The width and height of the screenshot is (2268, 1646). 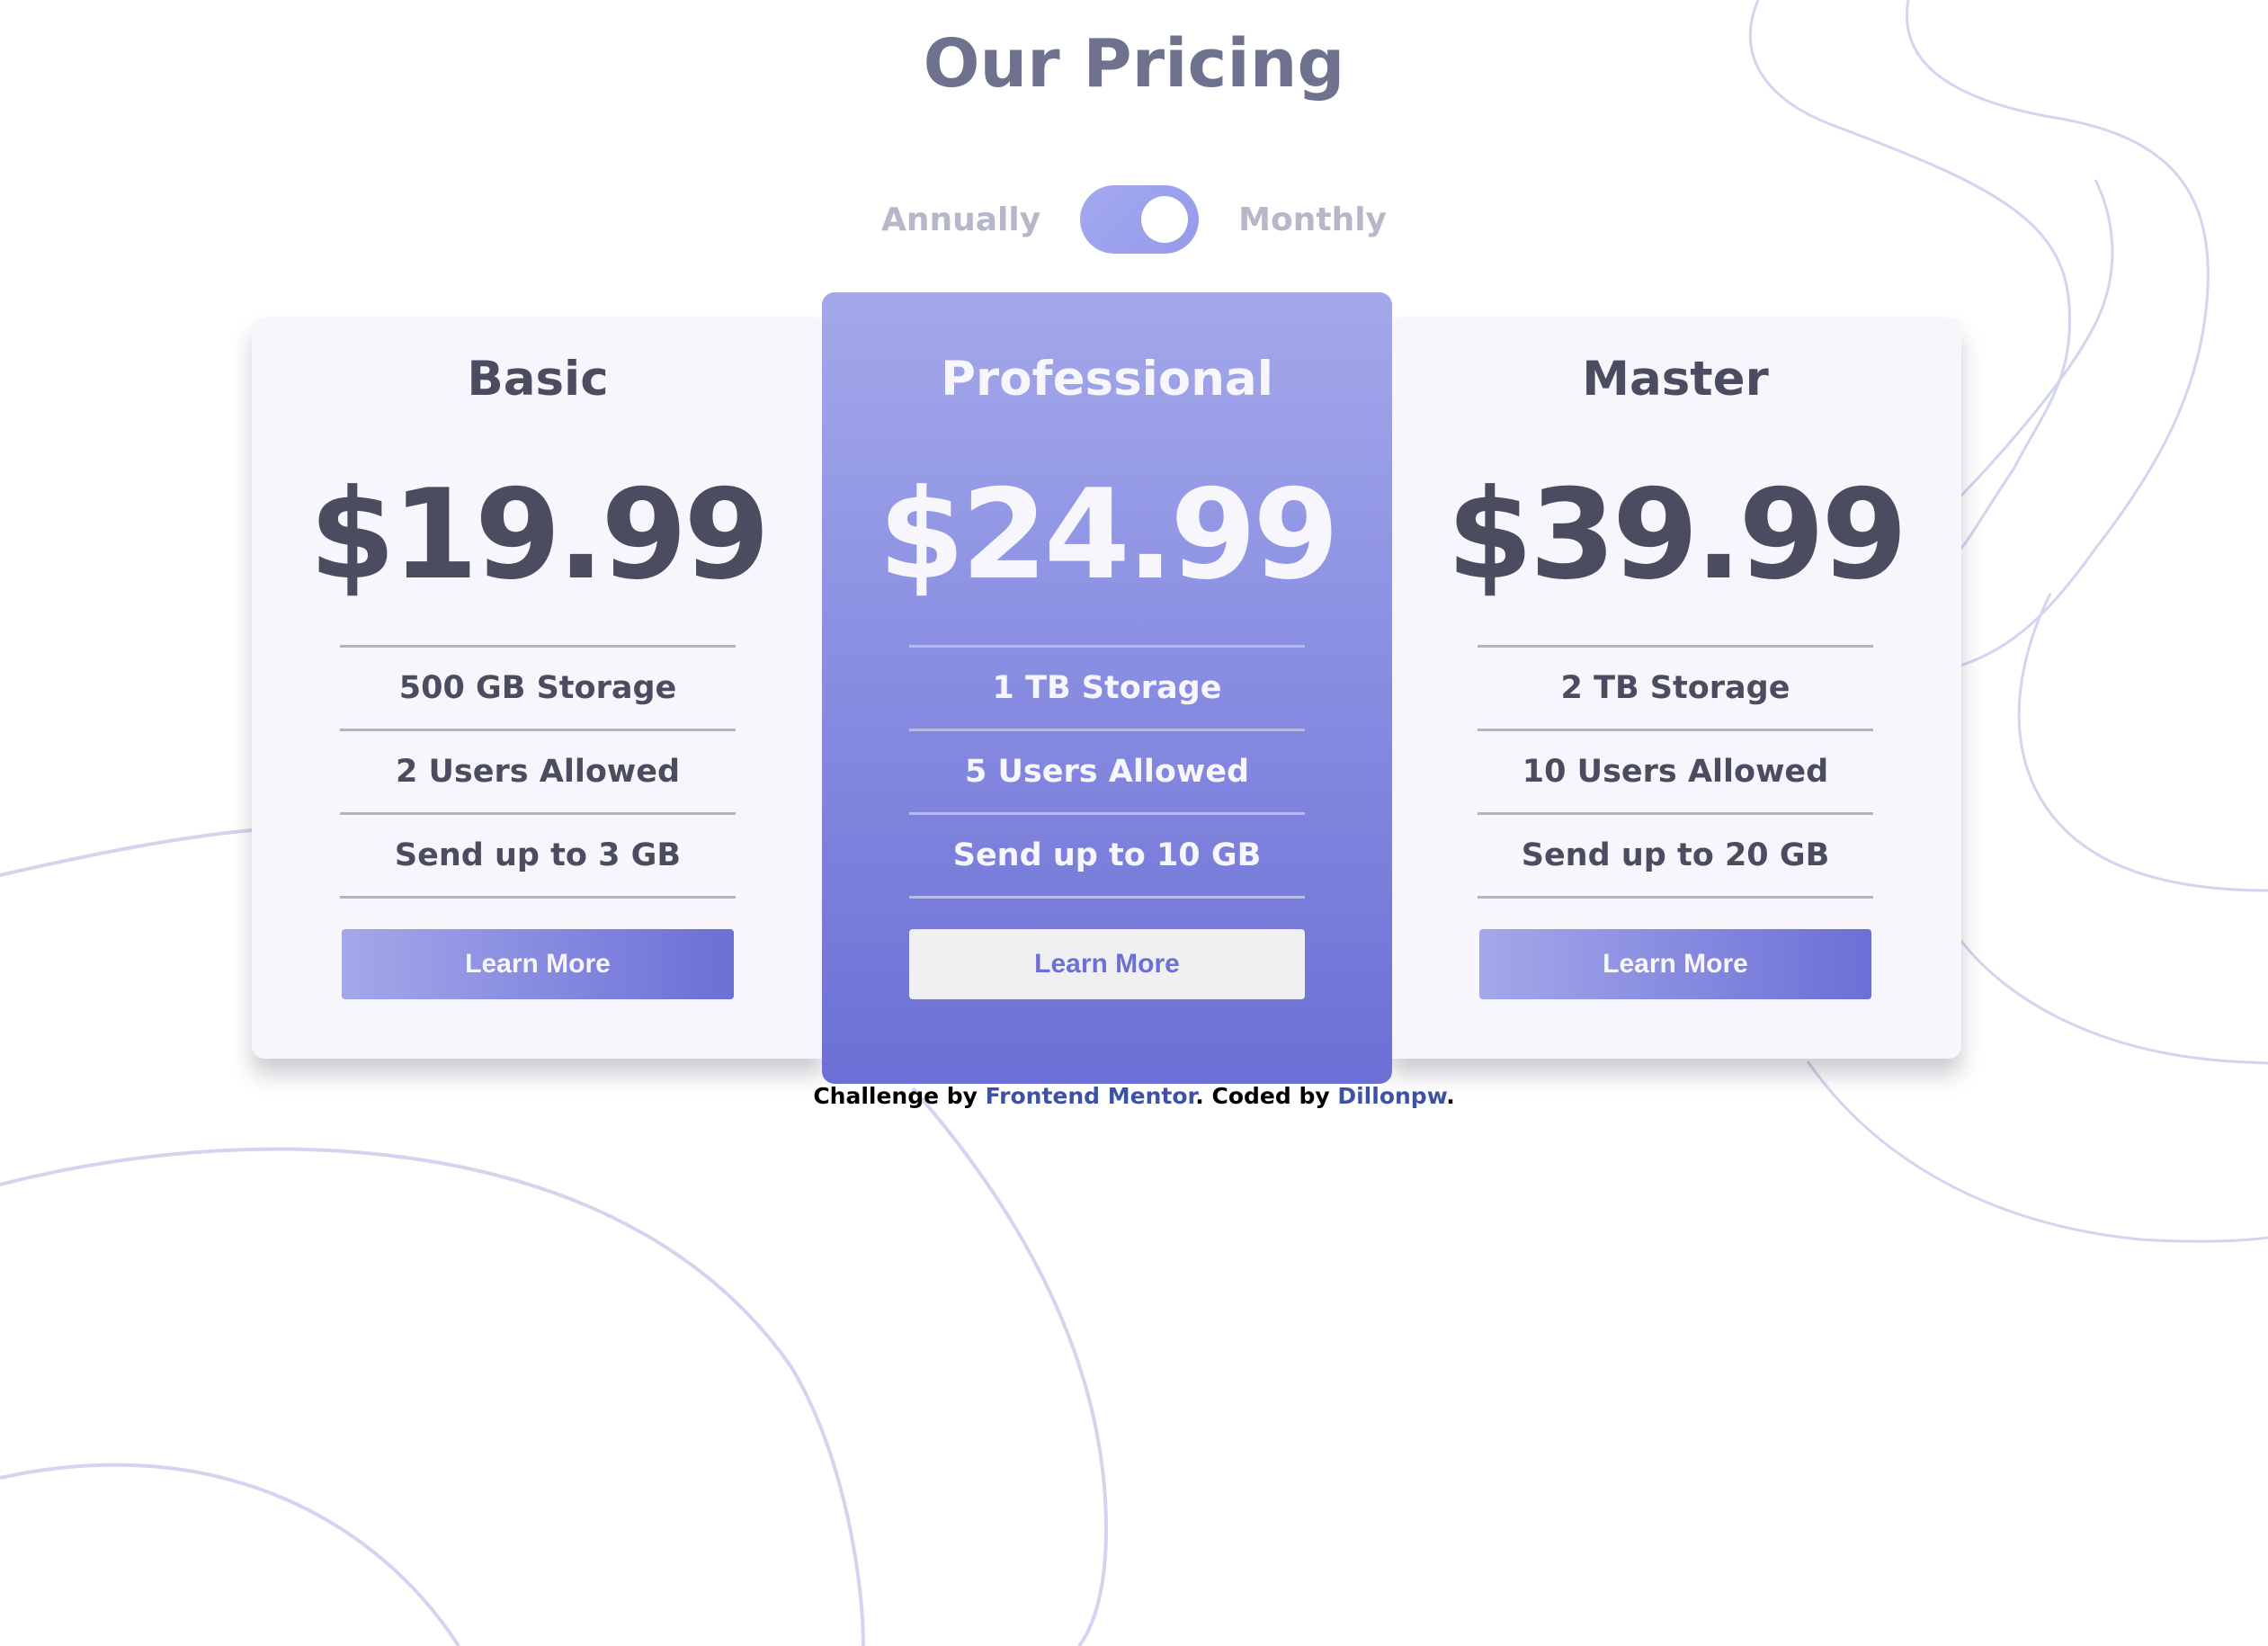 I want to click on plan-name: Professional, so click(x=1107, y=379).